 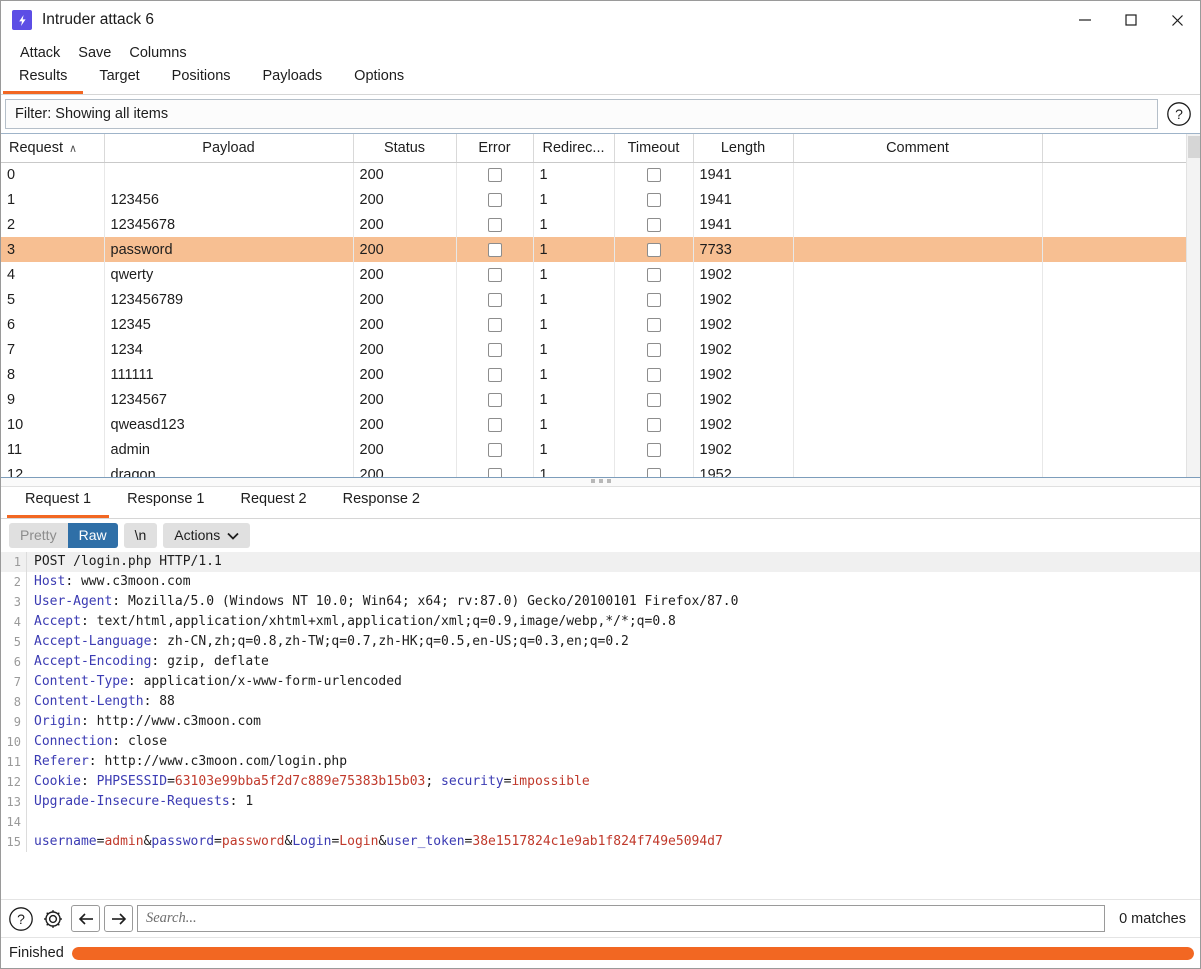 What do you see at coordinates (53, 449) in the screenshot?
I see `cell-request: 11` at bounding box center [53, 449].